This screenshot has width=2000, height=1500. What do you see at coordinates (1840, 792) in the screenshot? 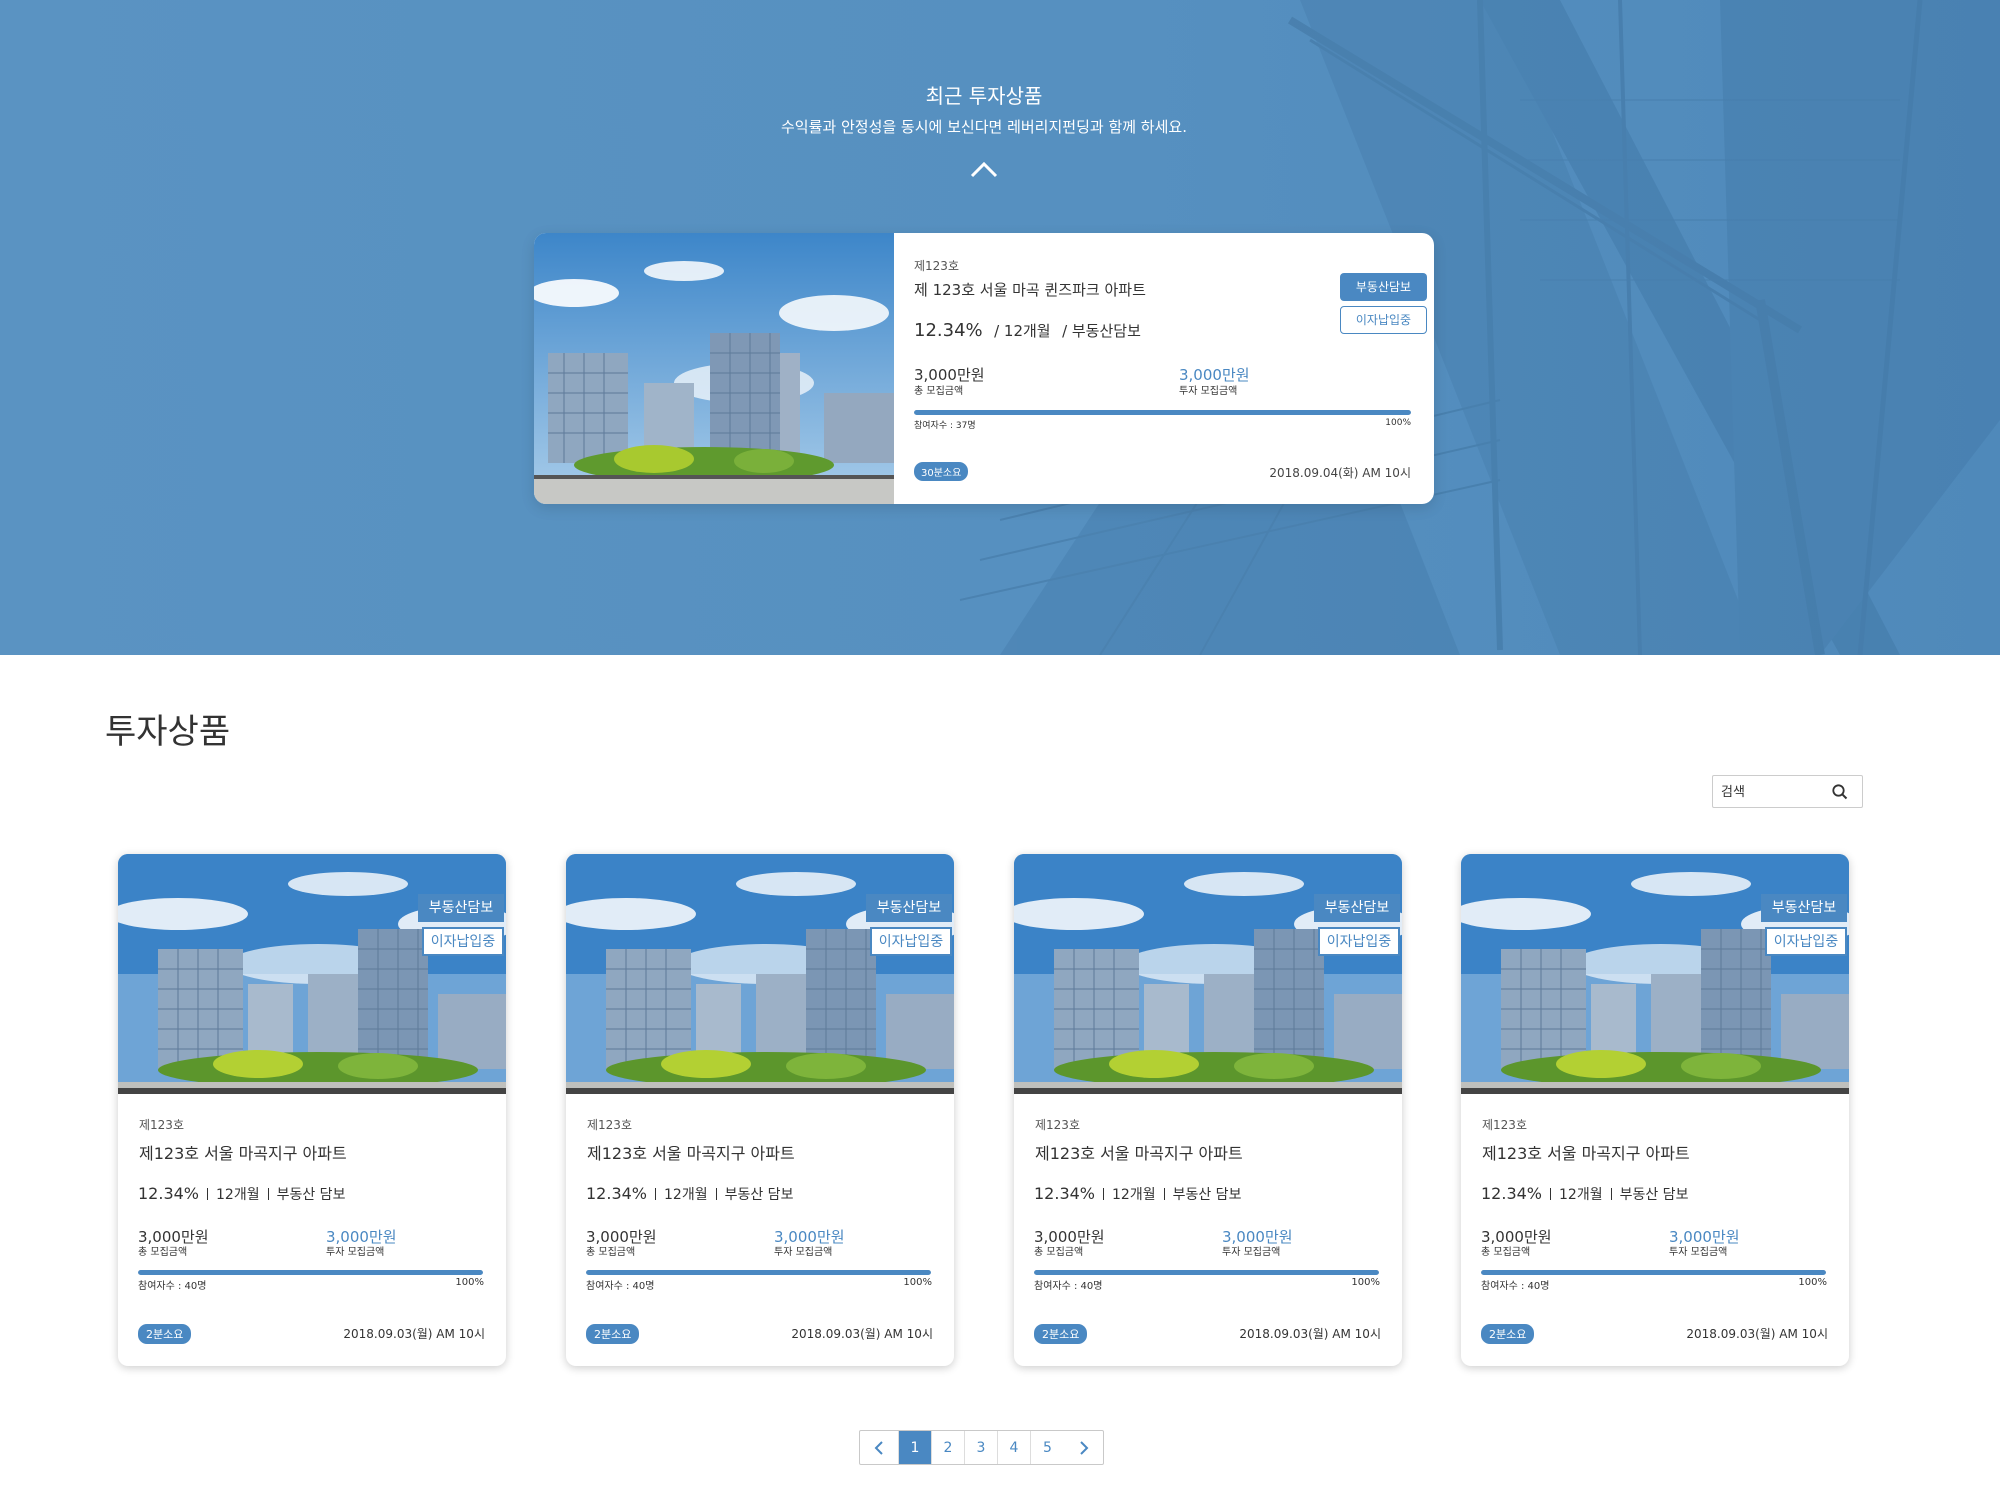
I see `search-icon` at bounding box center [1840, 792].